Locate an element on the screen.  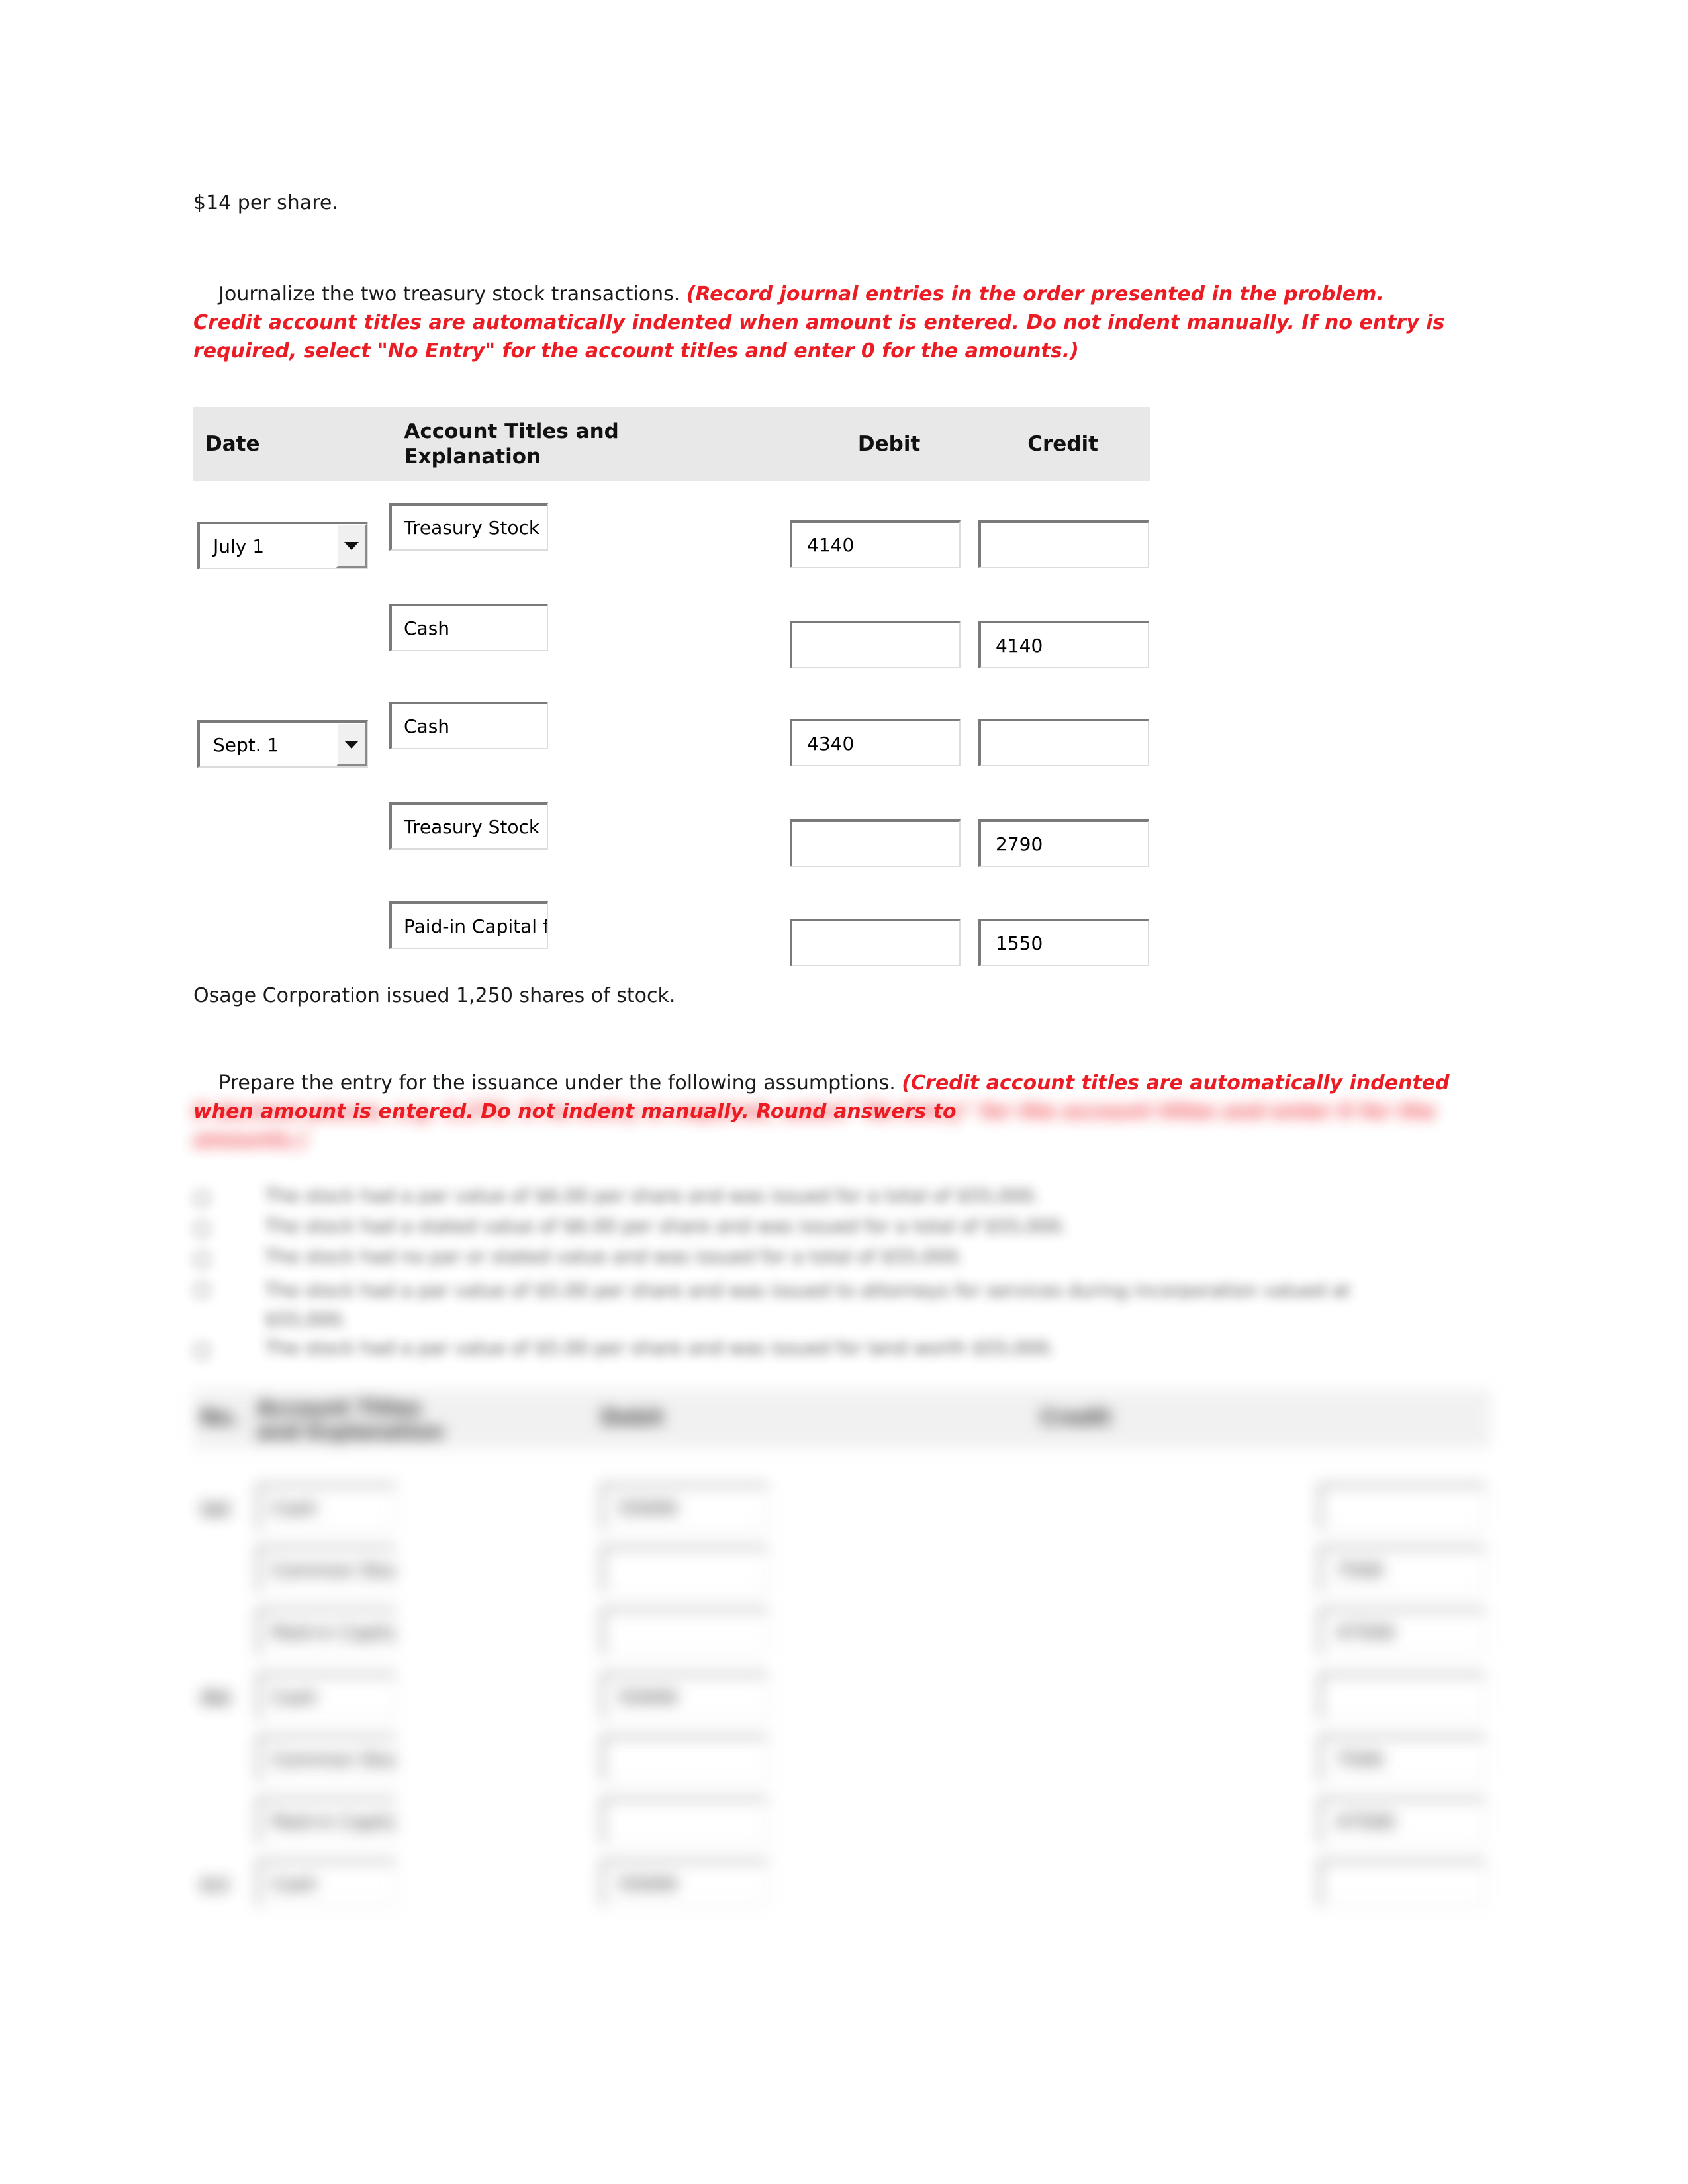
account-input-row-4: Treasury Stock is located at coordinates (468, 826).